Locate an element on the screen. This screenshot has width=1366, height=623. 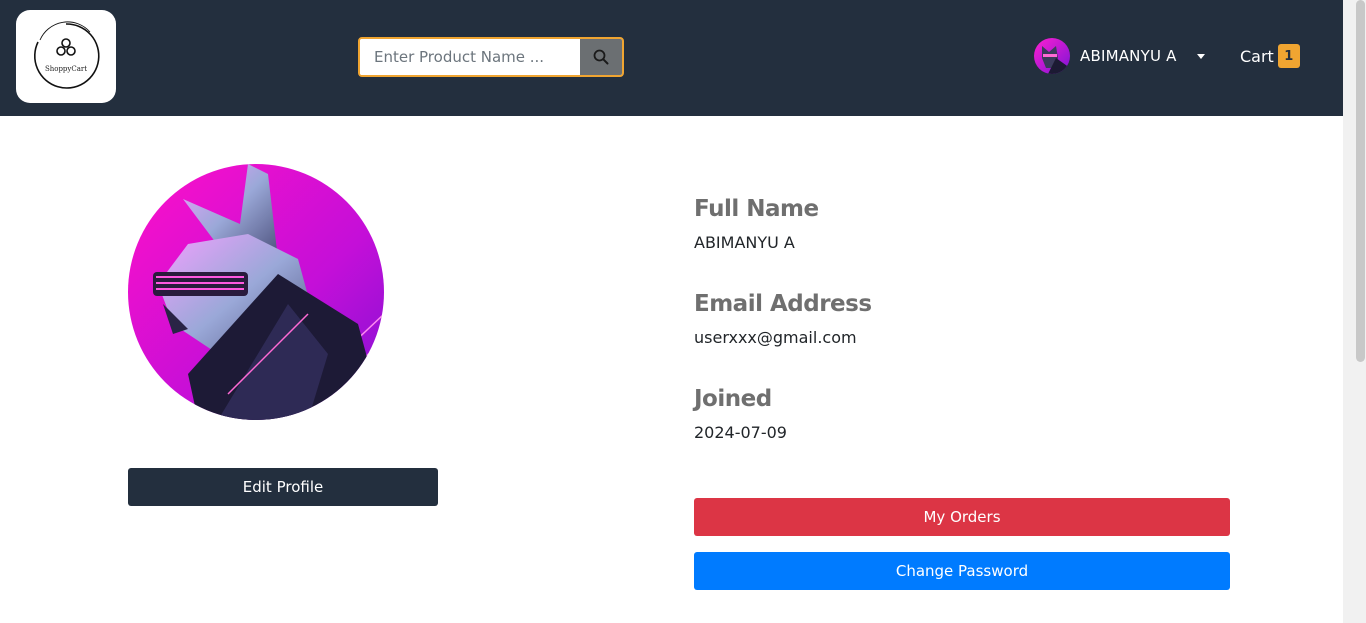
search-input is located at coordinates (471, 57).